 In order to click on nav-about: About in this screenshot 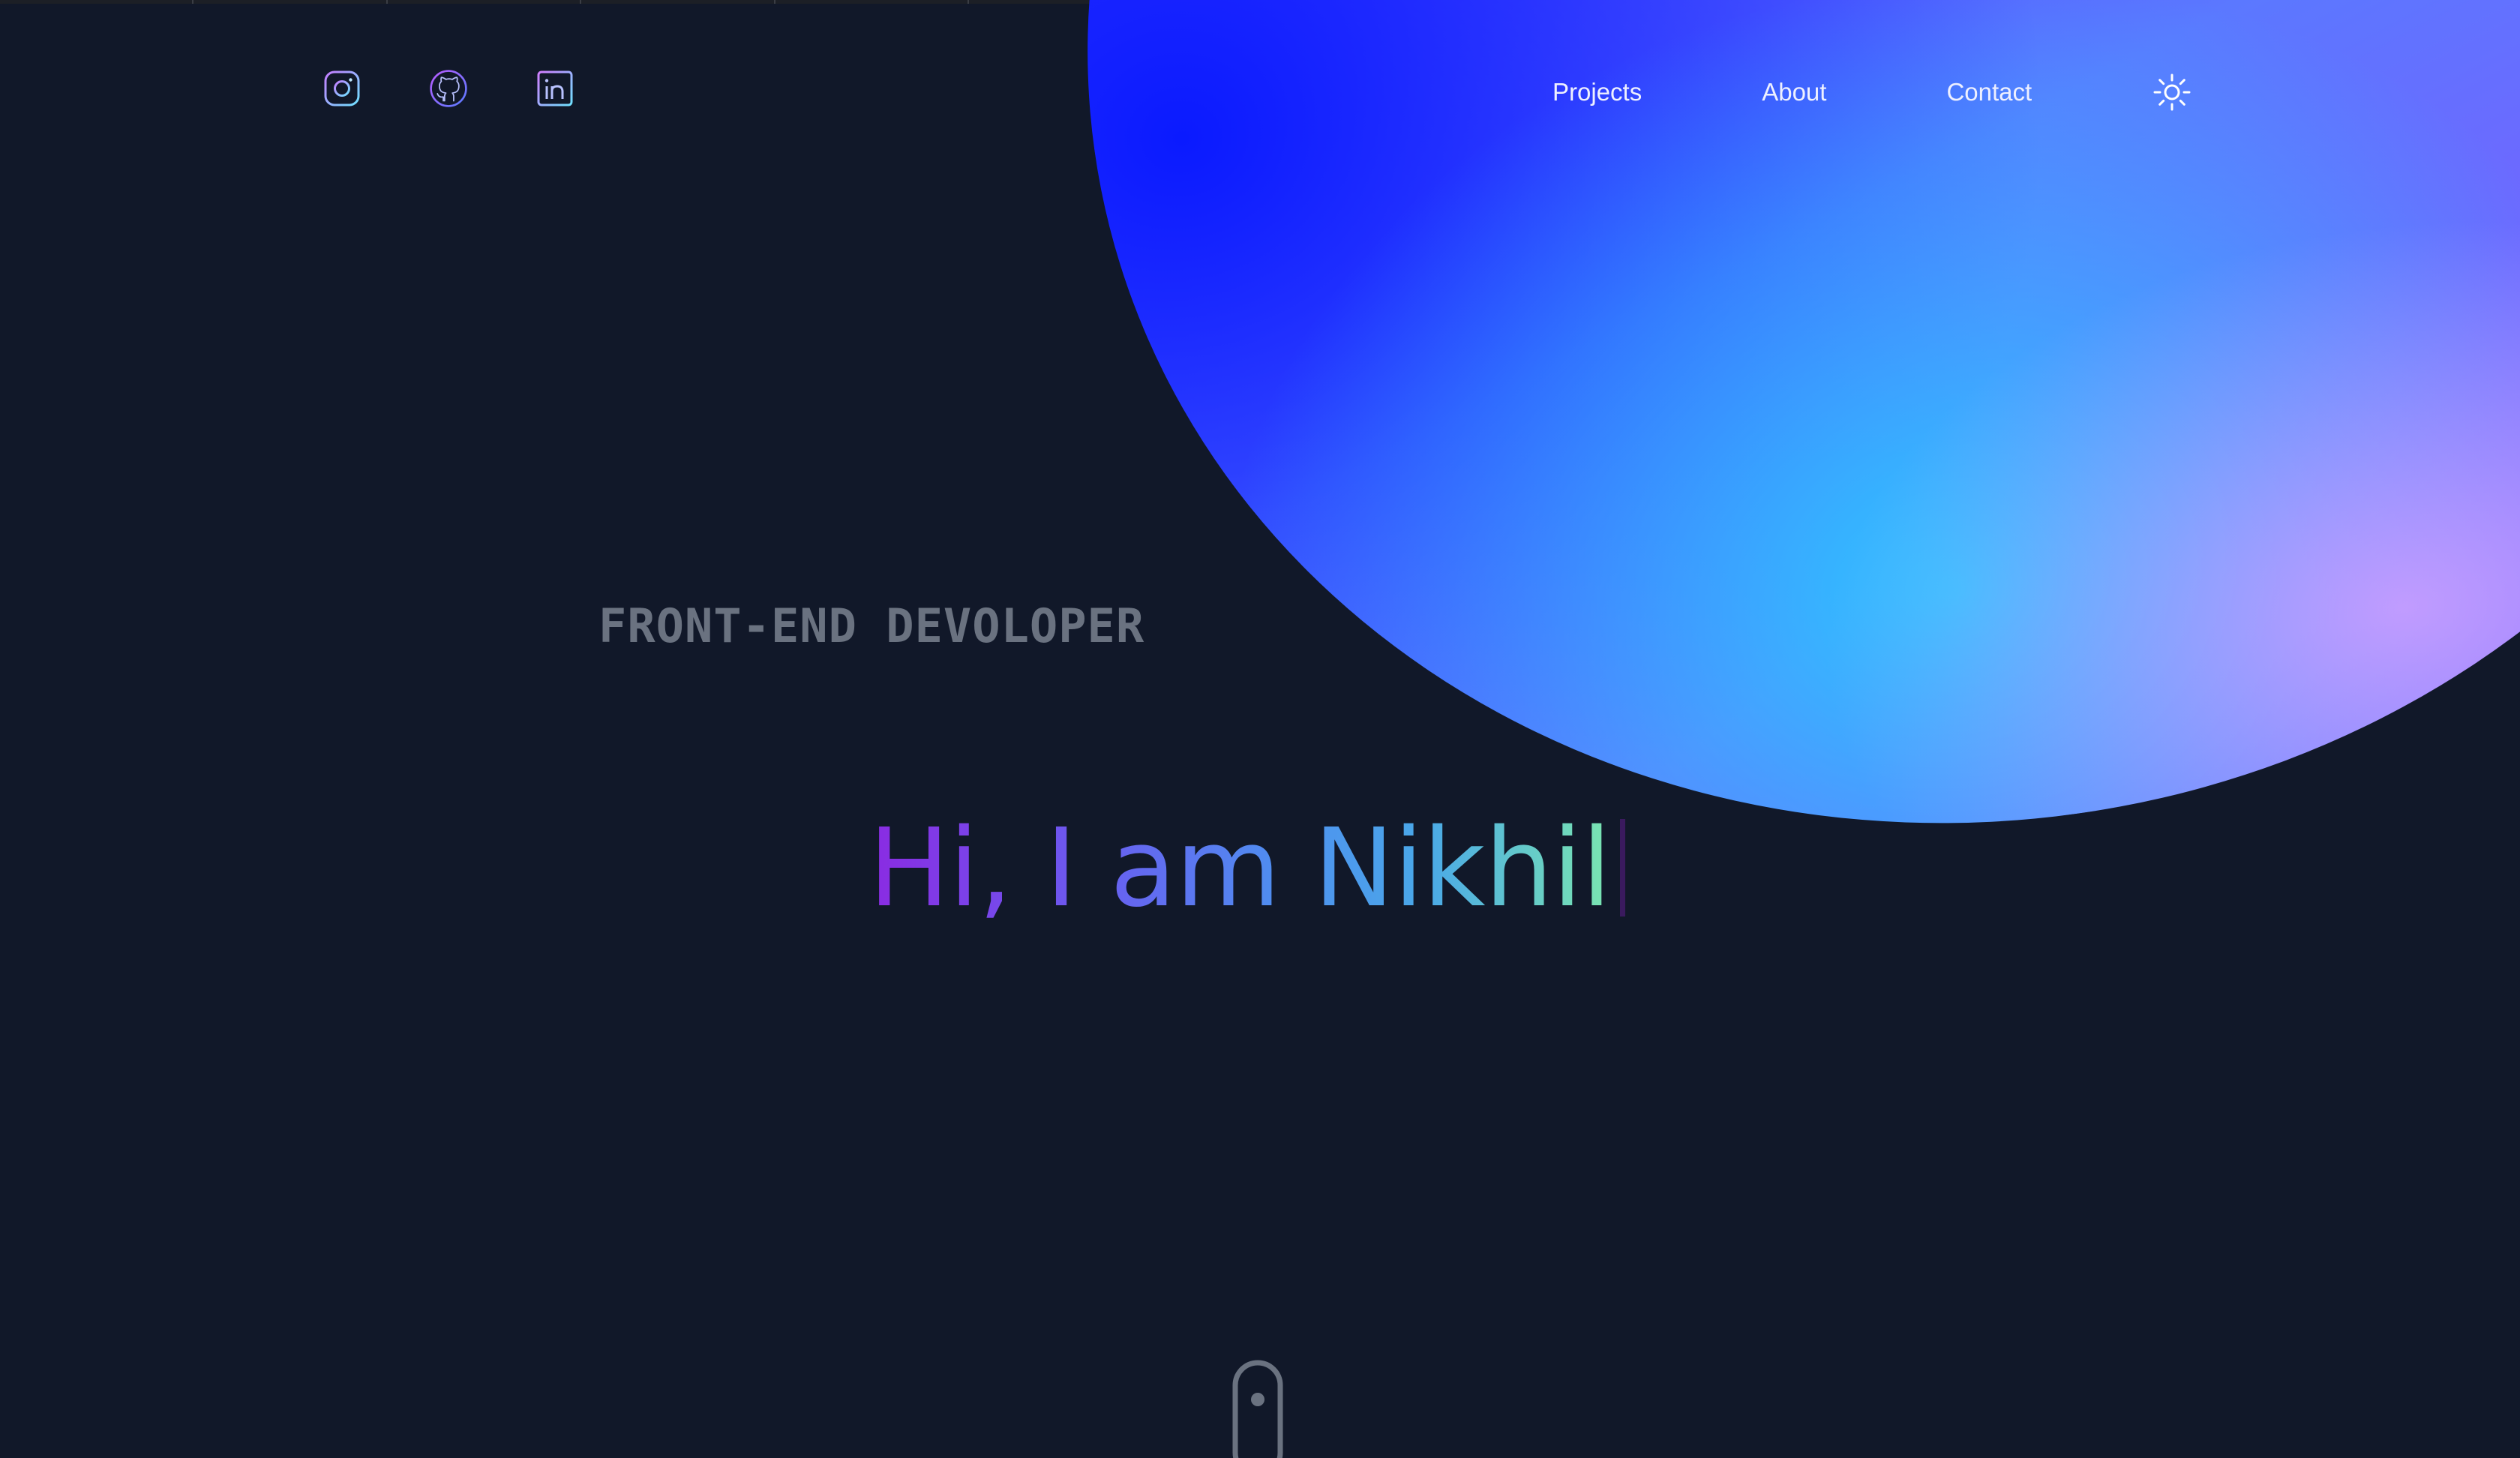, I will do `click(1794, 92)`.